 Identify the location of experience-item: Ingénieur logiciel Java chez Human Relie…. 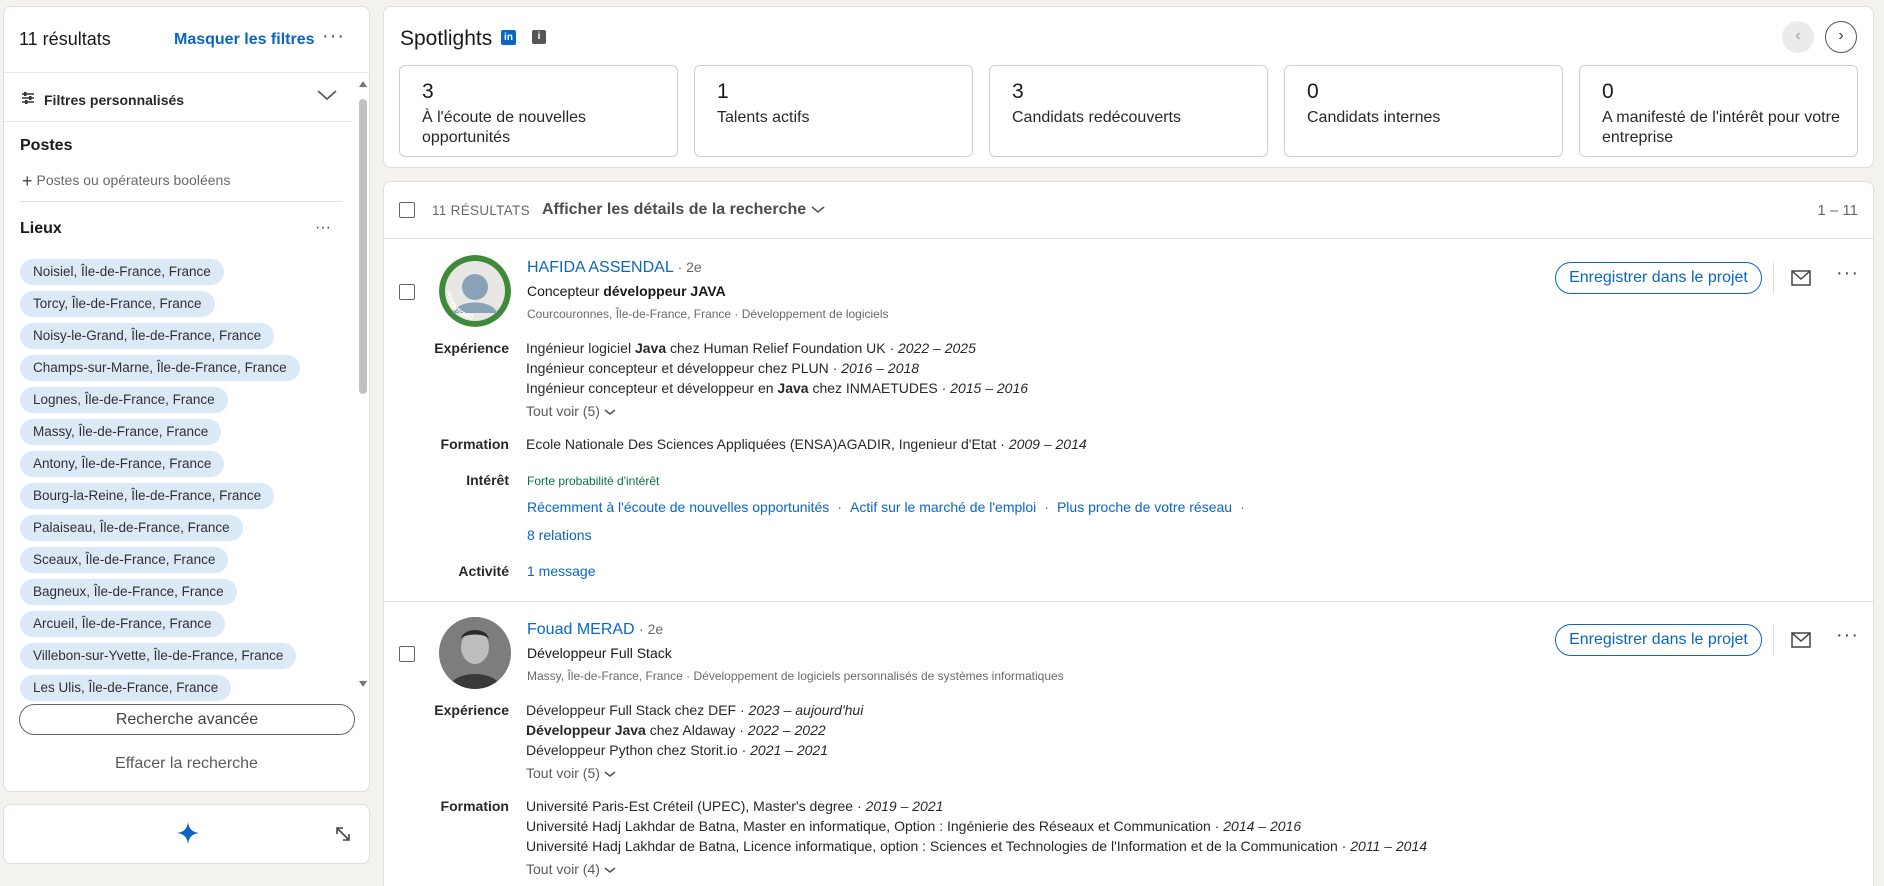
(751, 348).